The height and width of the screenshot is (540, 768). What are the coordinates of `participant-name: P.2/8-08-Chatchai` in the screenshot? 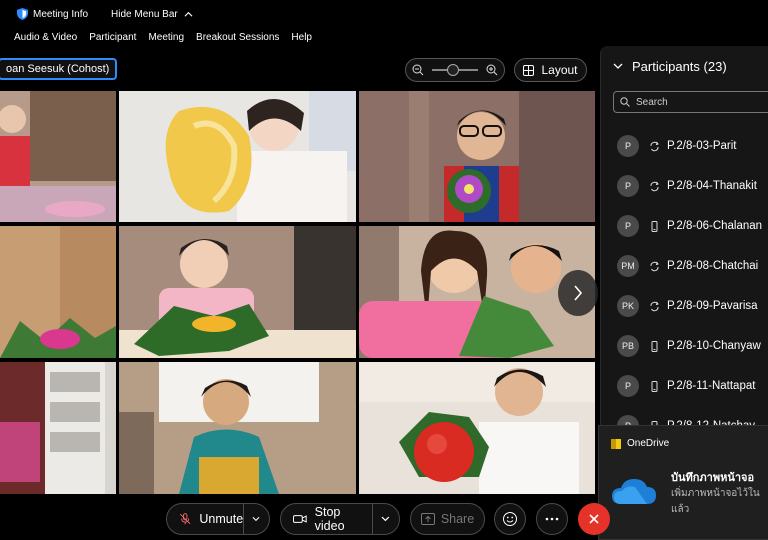 It's located at (713, 266).